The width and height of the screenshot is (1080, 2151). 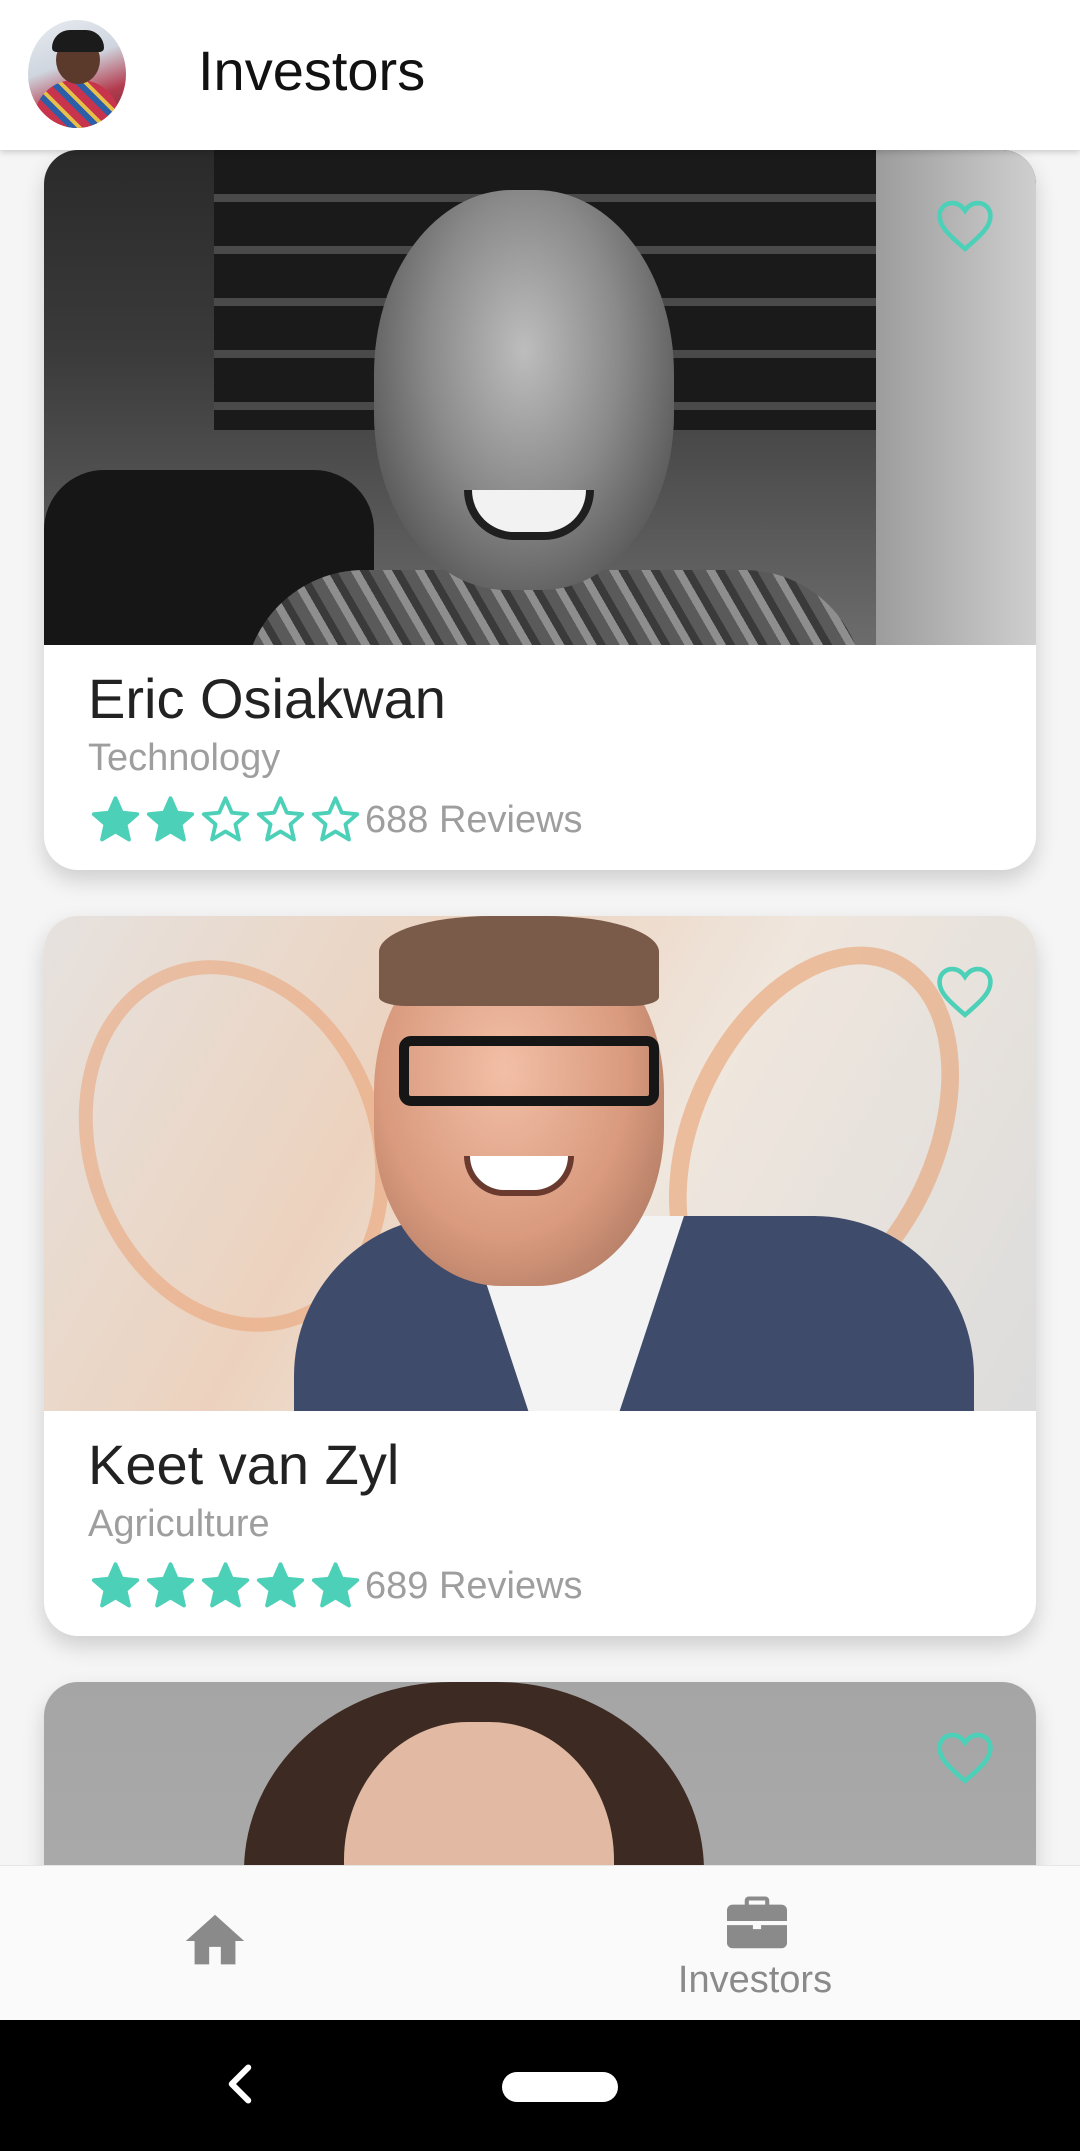 What do you see at coordinates (240, 2084) in the screenshot?
I see `back-icon` at bounding box center [240, 2084].